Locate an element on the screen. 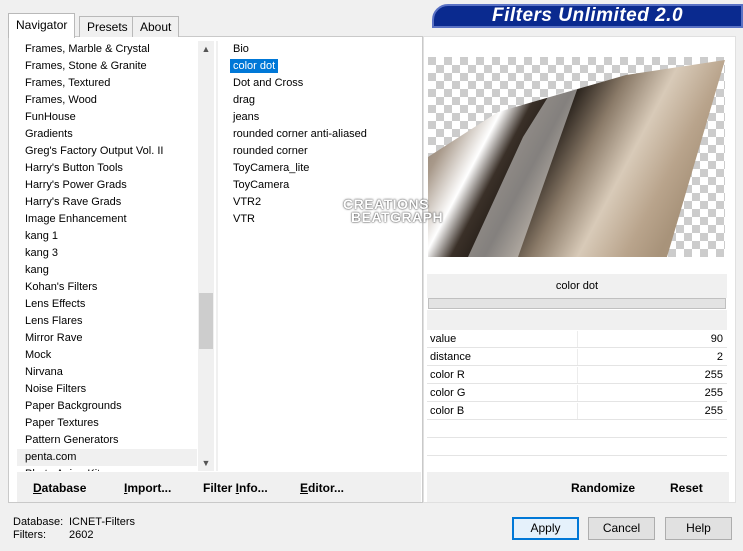 Image resolution: width=743 pixels, height=551 pixels. category-item: Paper Backgrounds is located at coordinates (107, 406).